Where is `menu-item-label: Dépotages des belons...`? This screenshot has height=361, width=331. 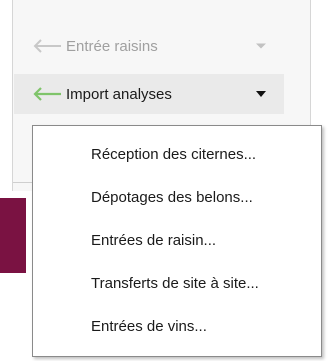
menu-item-label: Dépotages des belons... is located at coordinates (172, 197).